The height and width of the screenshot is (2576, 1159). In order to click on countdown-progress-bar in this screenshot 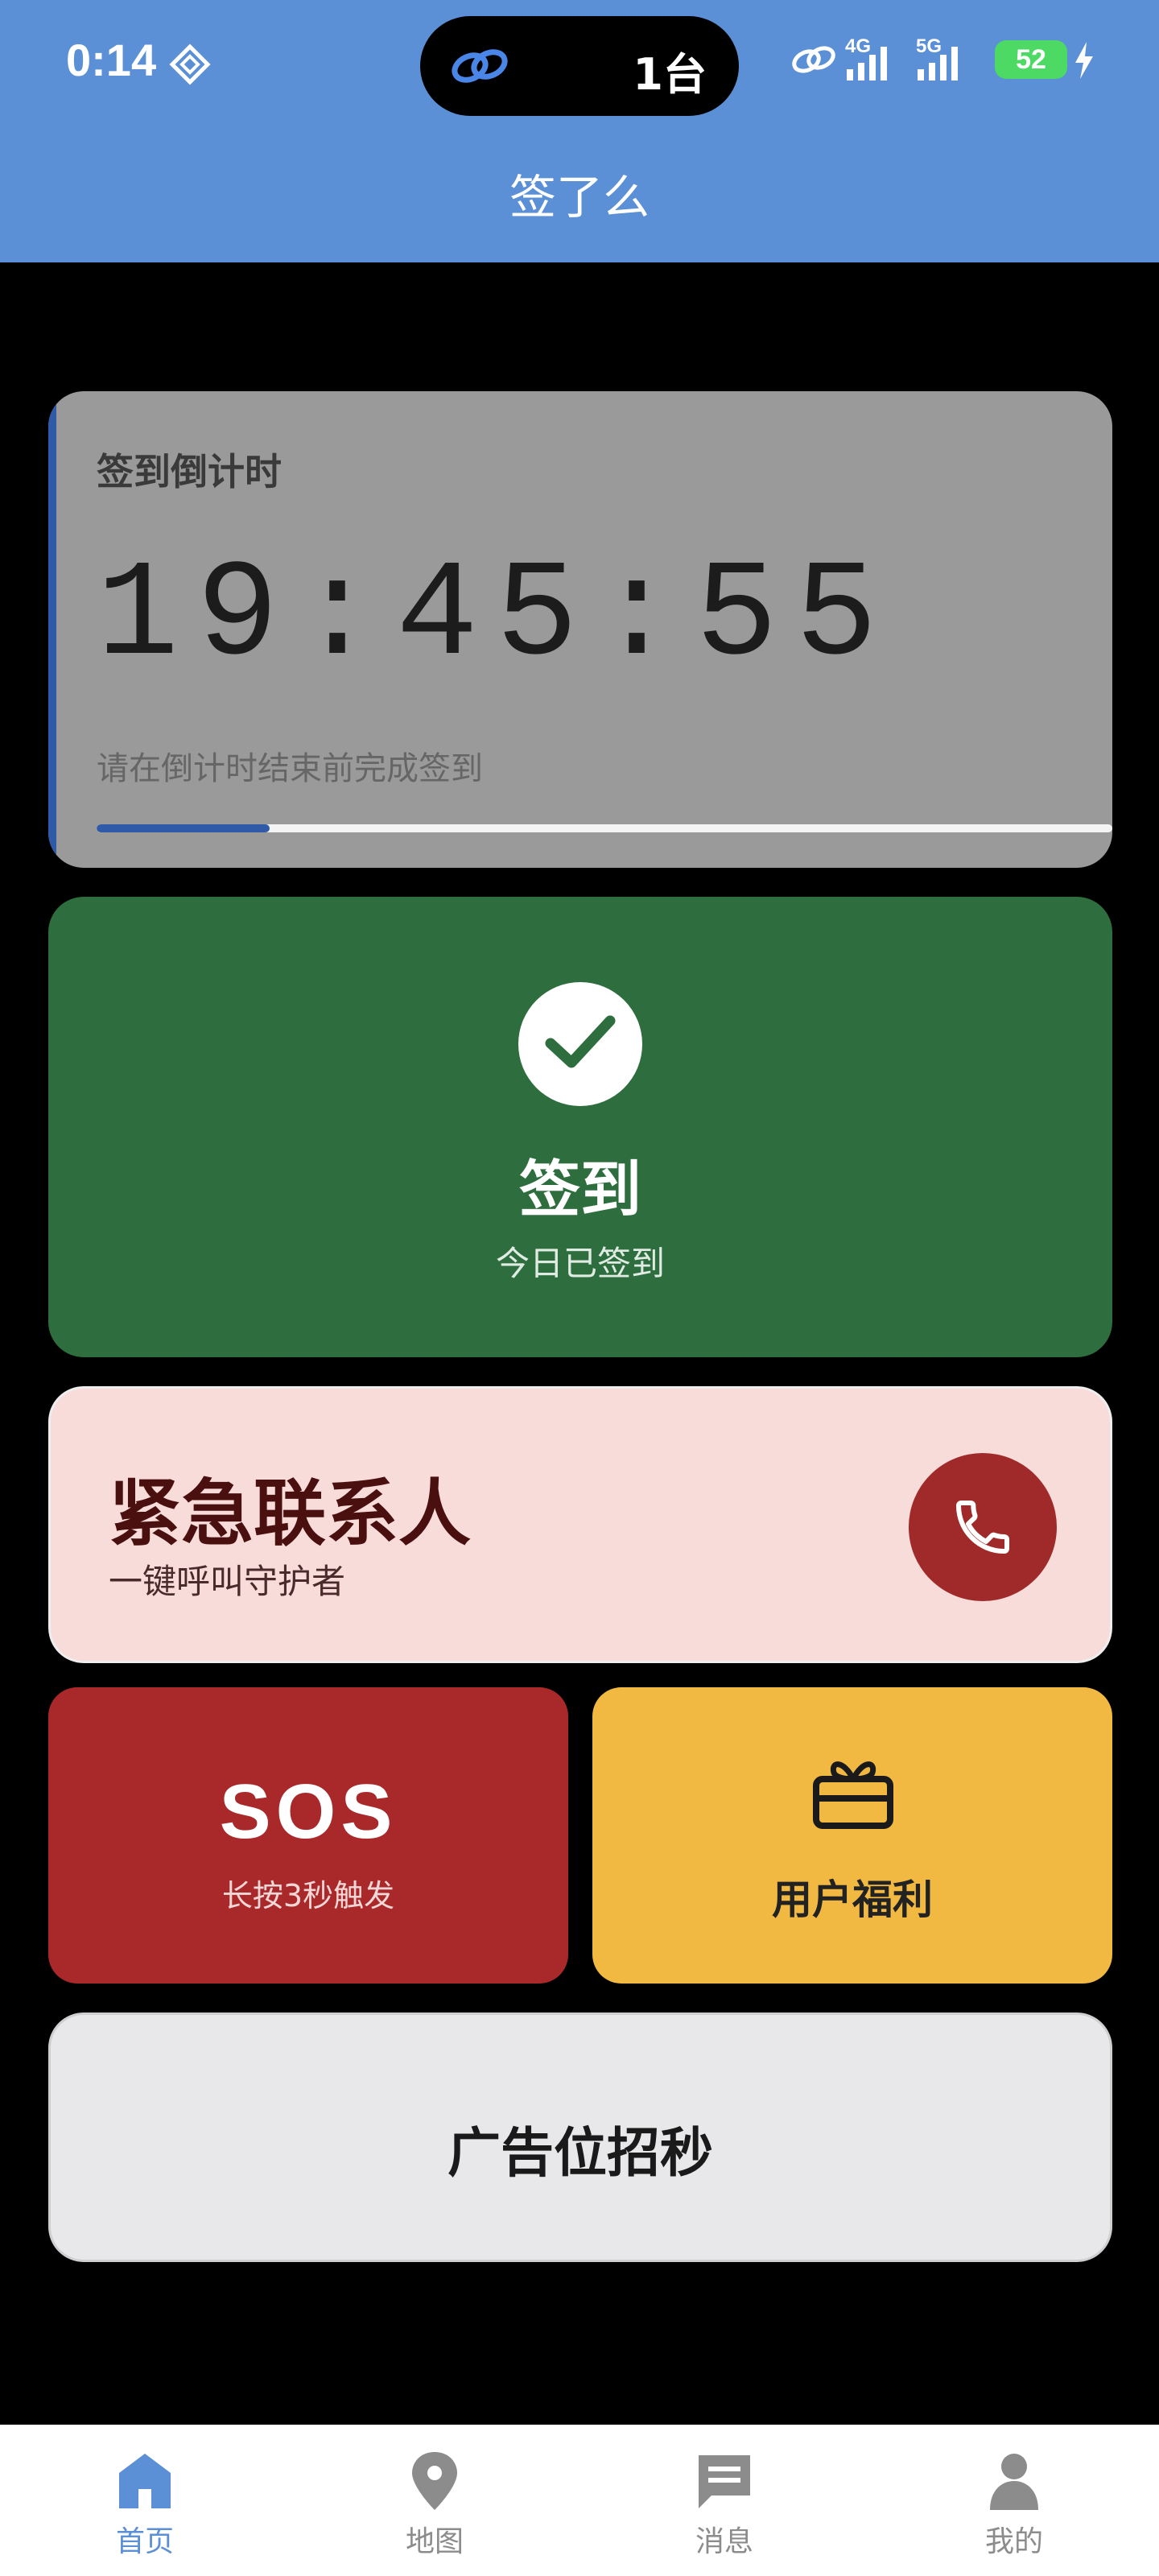, I will do `click(604, 828)`.